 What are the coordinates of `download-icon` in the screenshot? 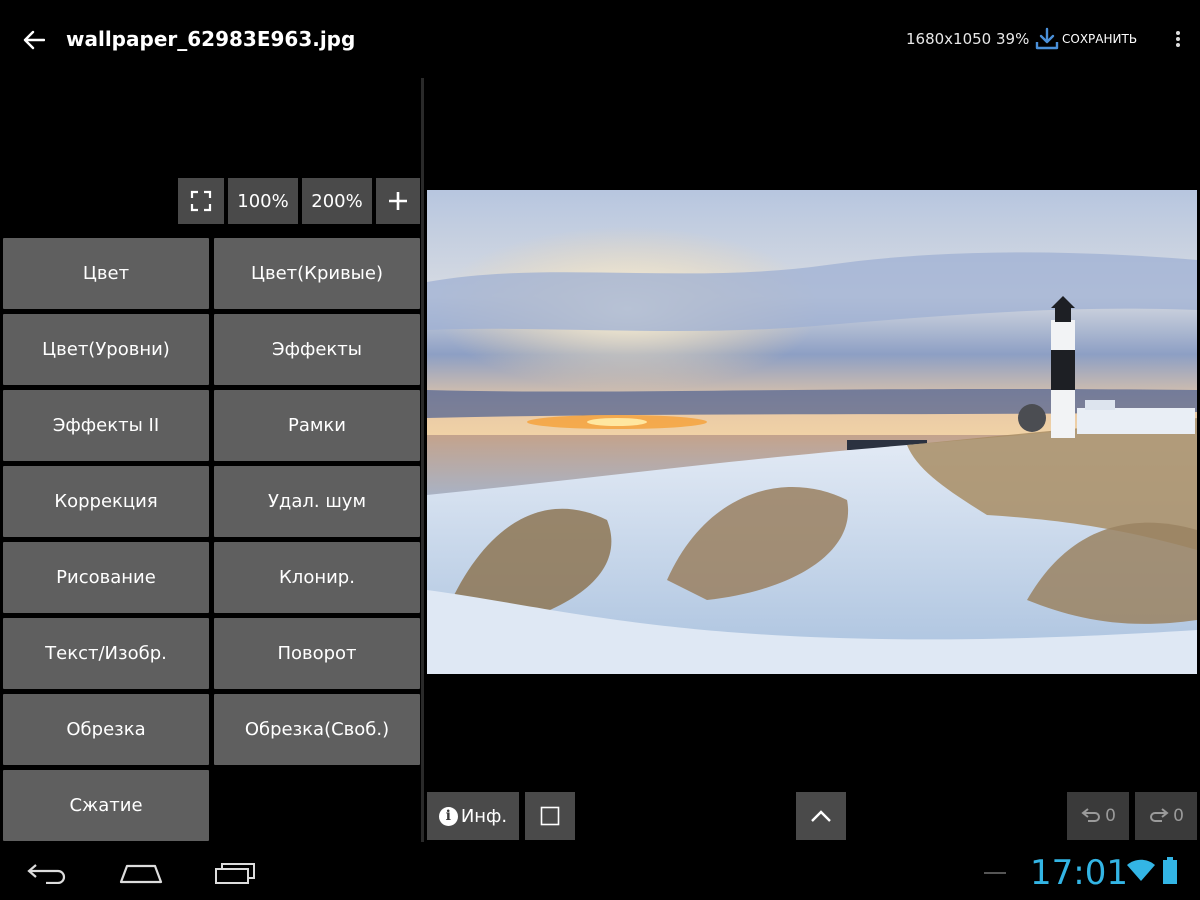 It's located at (1047, 38).